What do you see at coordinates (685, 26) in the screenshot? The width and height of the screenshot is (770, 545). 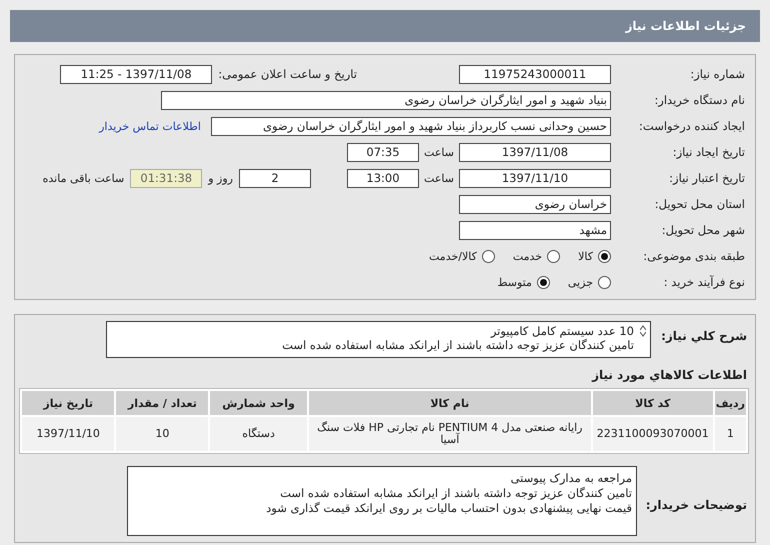 I see `page-title: جزئیات اطلاعات نیاز` at bounding box center [685, 26].